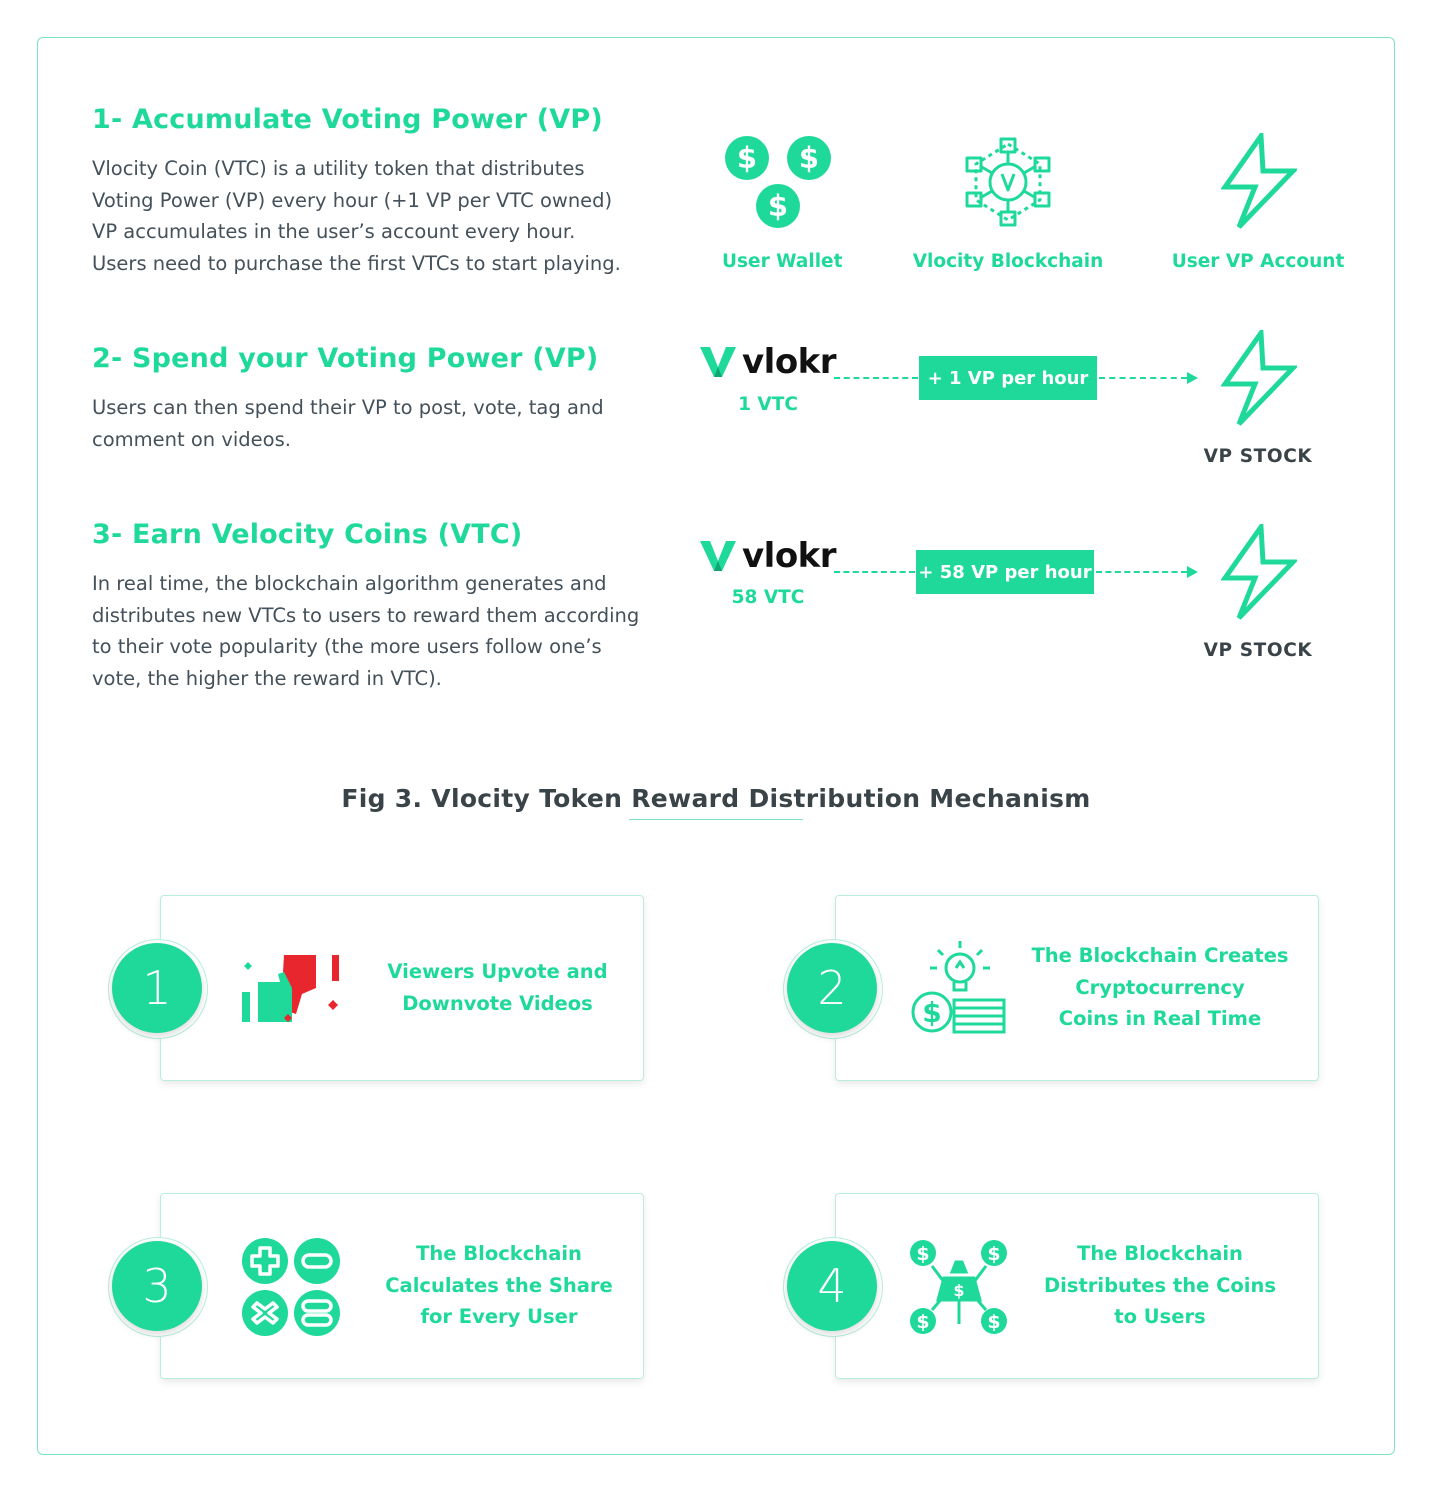  I want to click on step-text-line: for Every User, so click(499, 1316).